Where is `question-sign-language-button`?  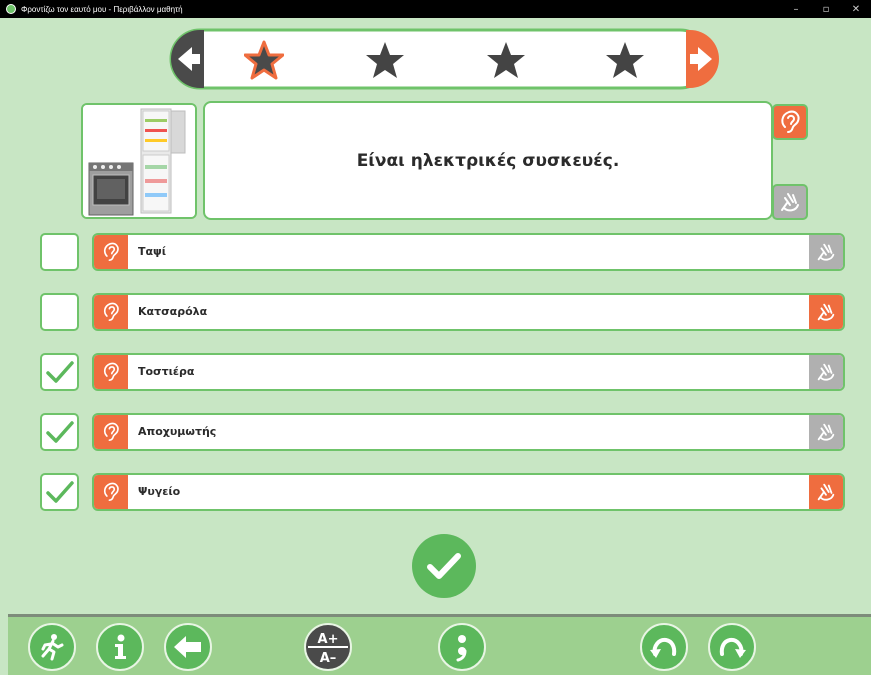
question-sign-language-button is located at coordinates (790, 202).